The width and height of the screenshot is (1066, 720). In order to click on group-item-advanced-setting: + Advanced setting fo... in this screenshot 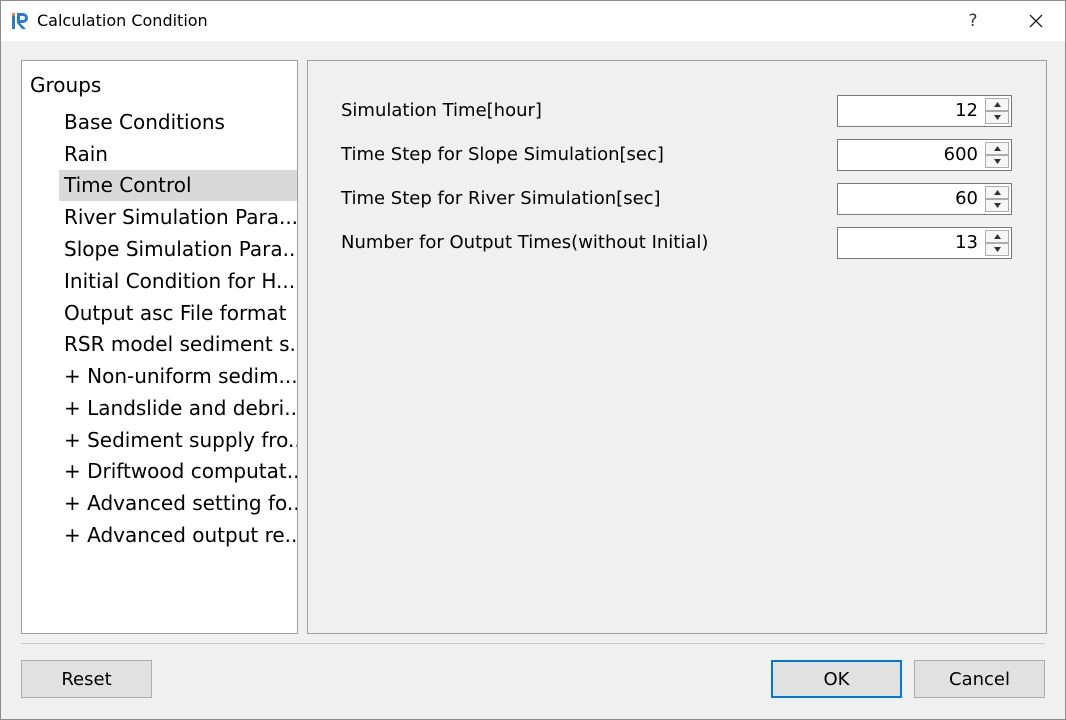, I will do `click(178, 503)`.